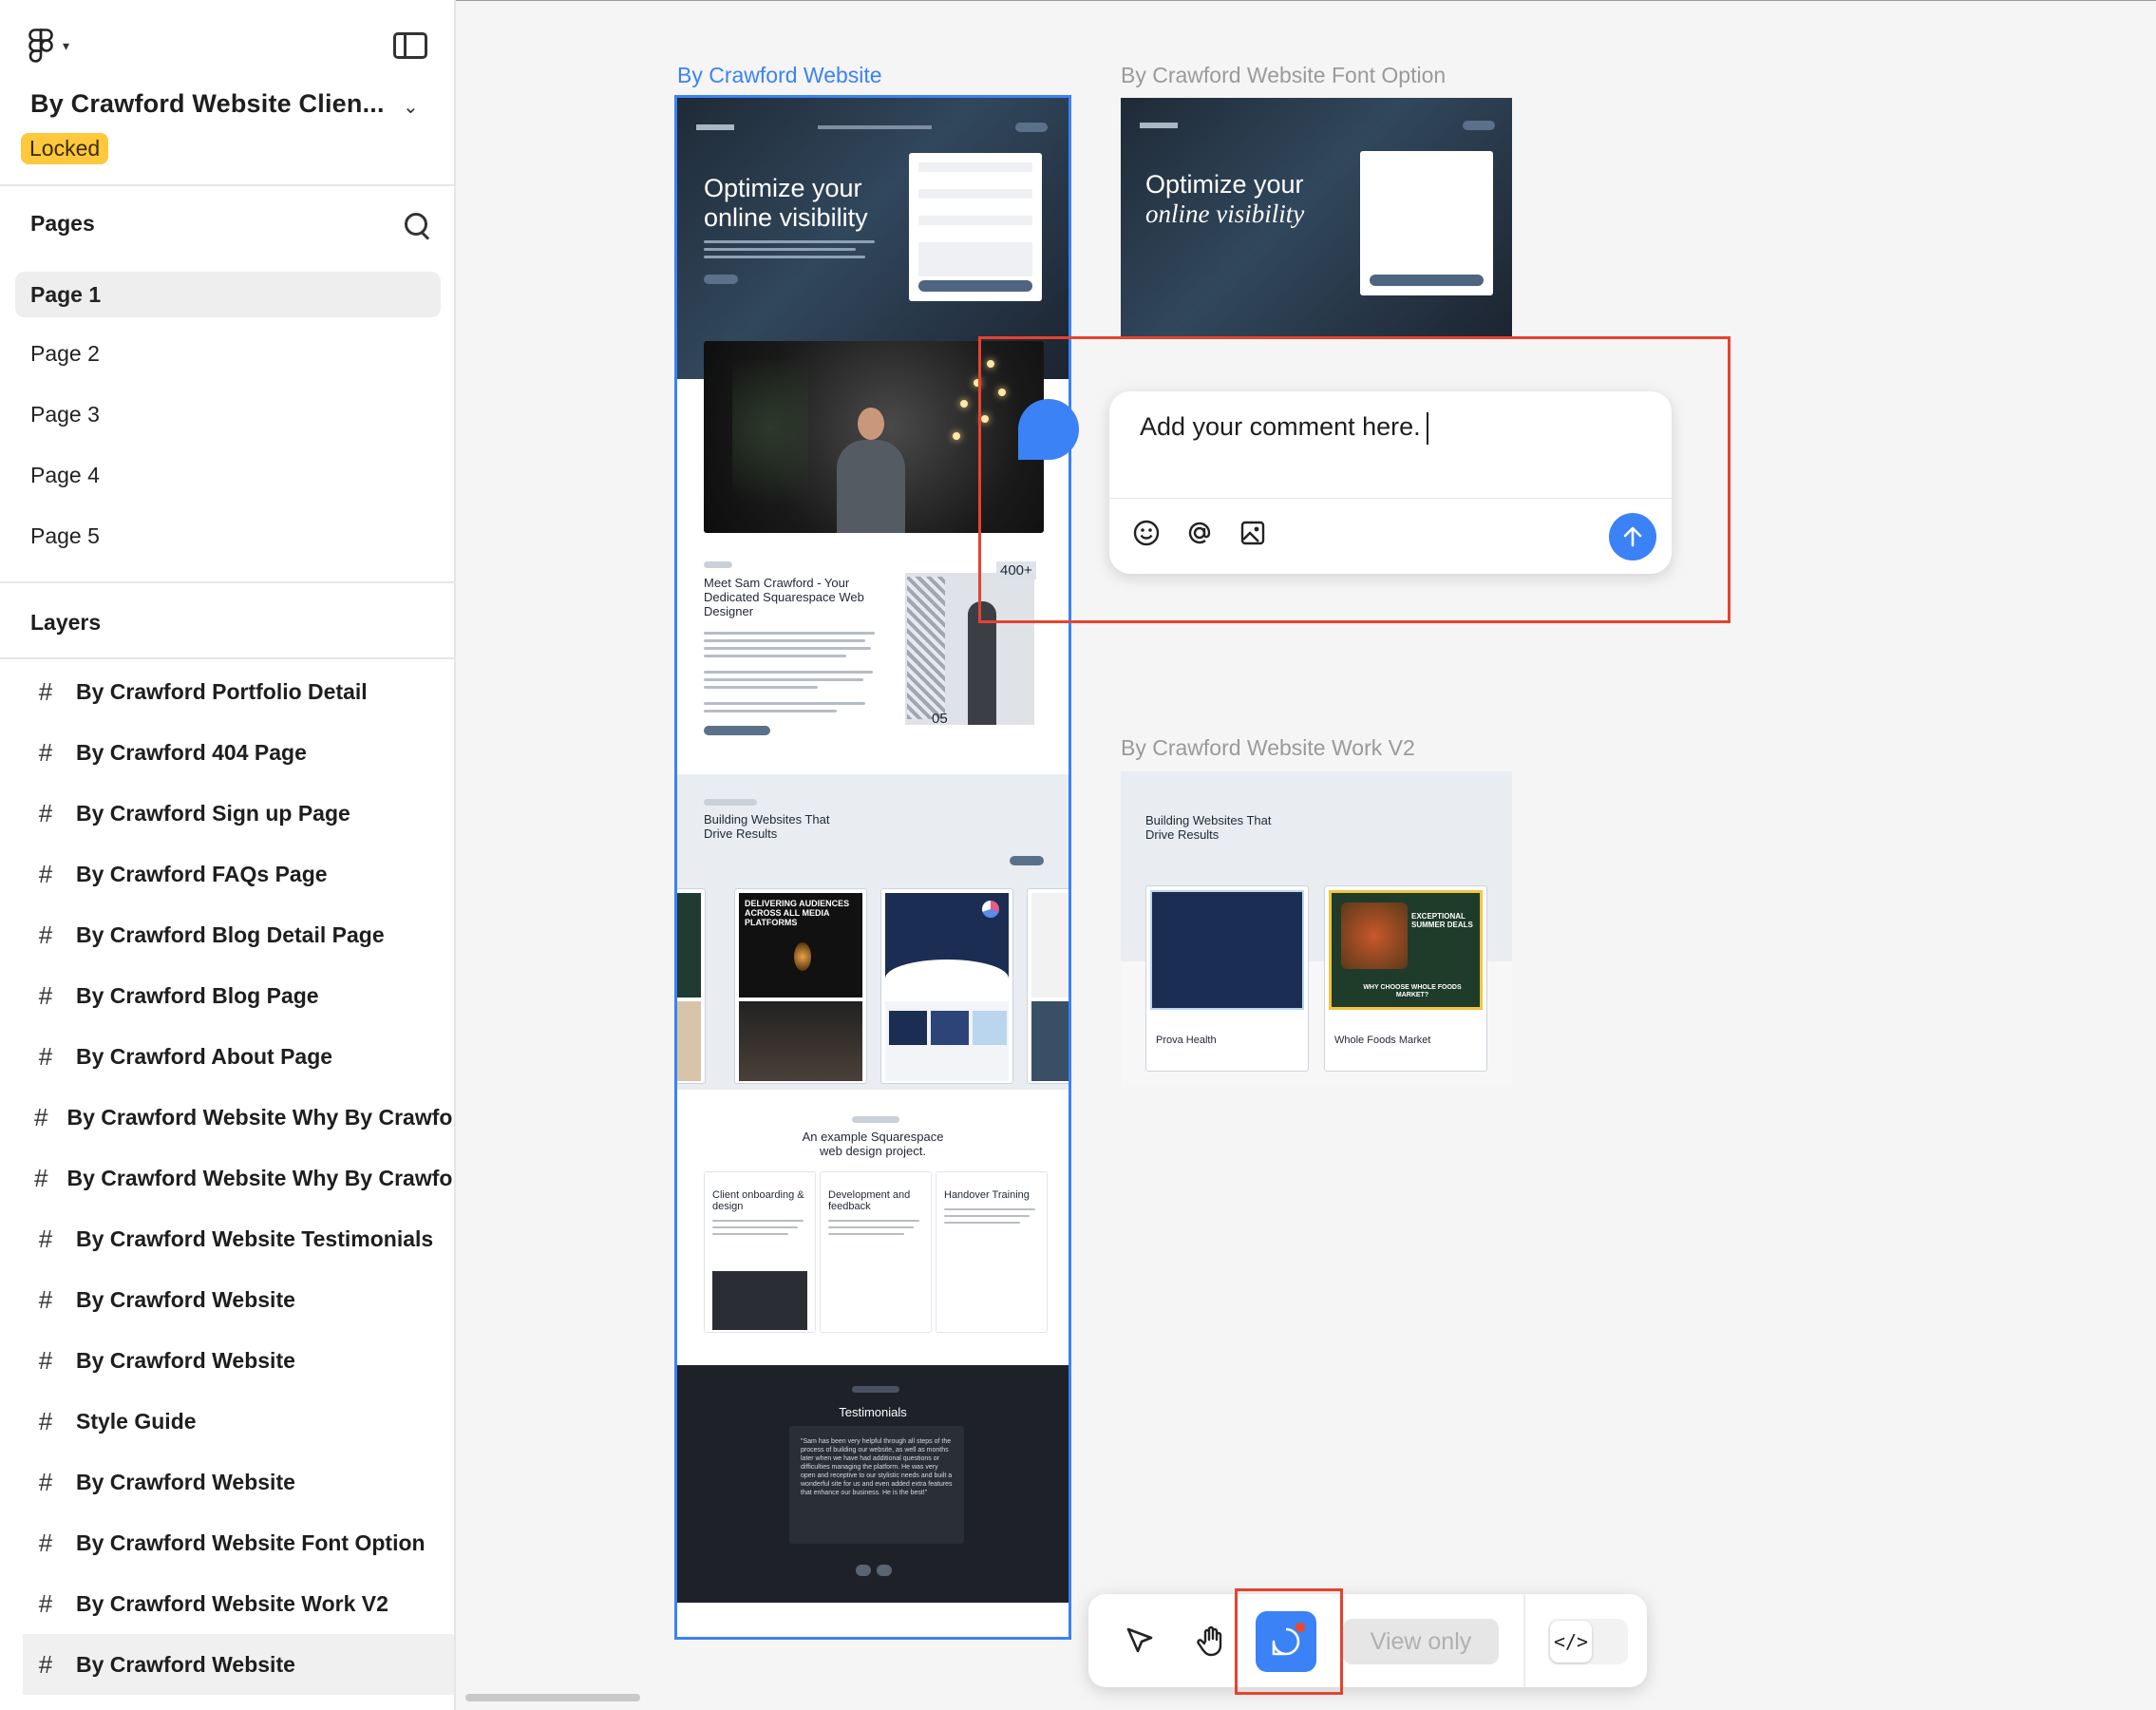 Image resolution: width=2156 pixels, height=1710 pixels. What do you see at coordinates (228, 414) in the screenshot?
I see `page-item: Page 3` at bounding box center [228, 414].